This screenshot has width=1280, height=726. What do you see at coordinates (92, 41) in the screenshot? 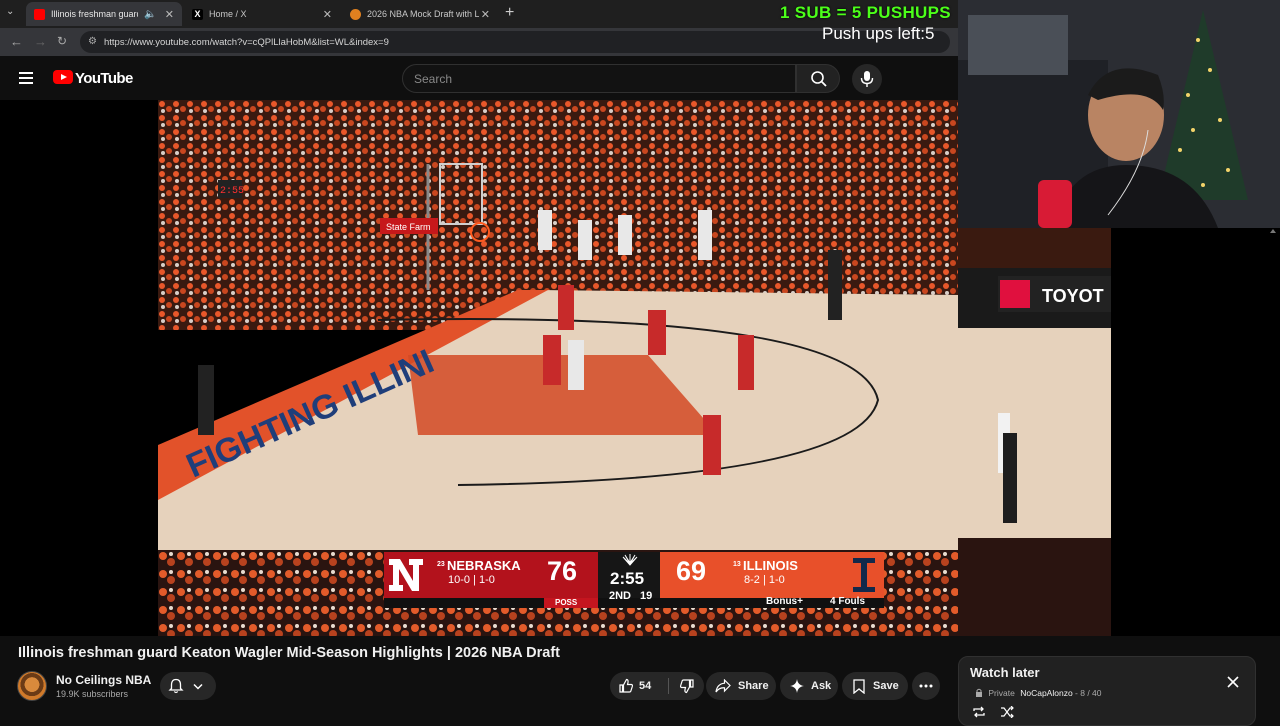
I see `site-info-icon: ⚙` at bounding box center [92, 41].